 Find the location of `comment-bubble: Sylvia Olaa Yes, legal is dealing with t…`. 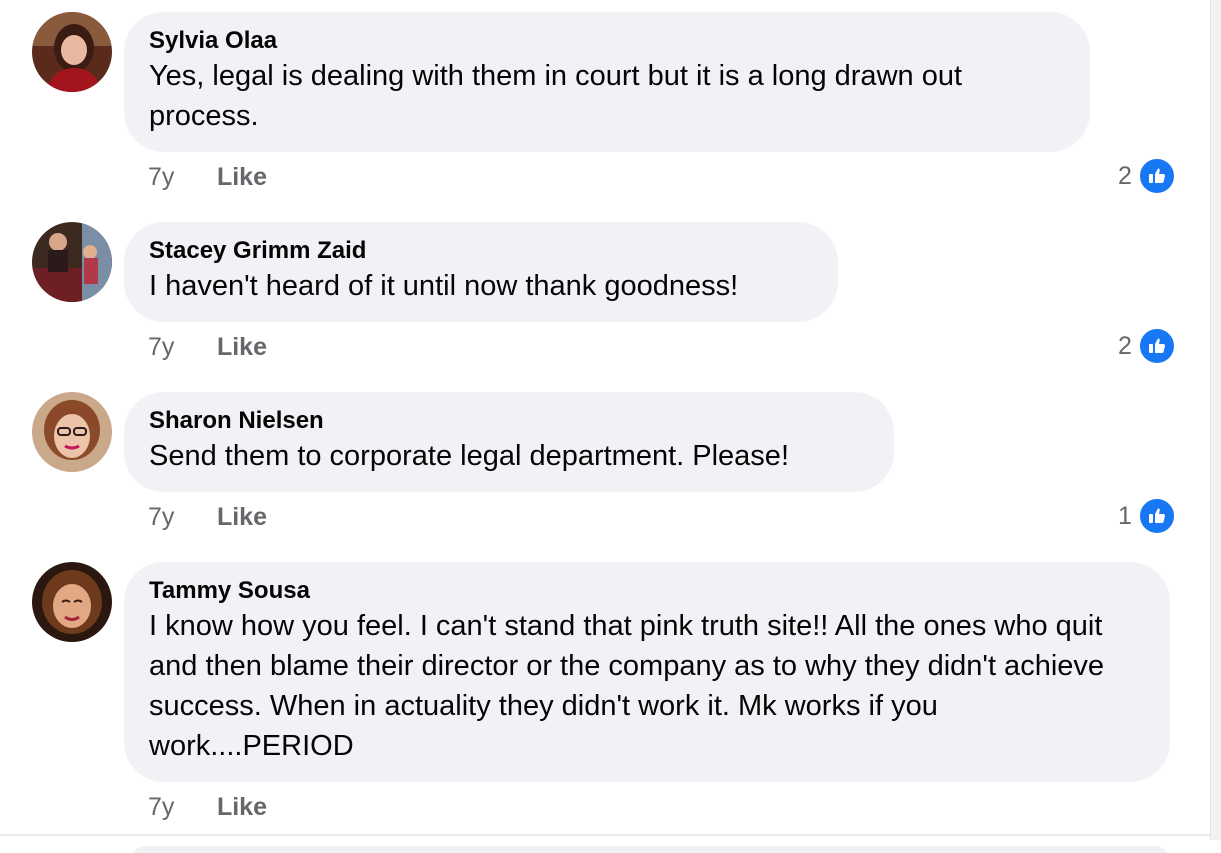

comment-bubble: Sylvia Olaa Yes, legal is dealing with t… is located at coordinates (607, 82).